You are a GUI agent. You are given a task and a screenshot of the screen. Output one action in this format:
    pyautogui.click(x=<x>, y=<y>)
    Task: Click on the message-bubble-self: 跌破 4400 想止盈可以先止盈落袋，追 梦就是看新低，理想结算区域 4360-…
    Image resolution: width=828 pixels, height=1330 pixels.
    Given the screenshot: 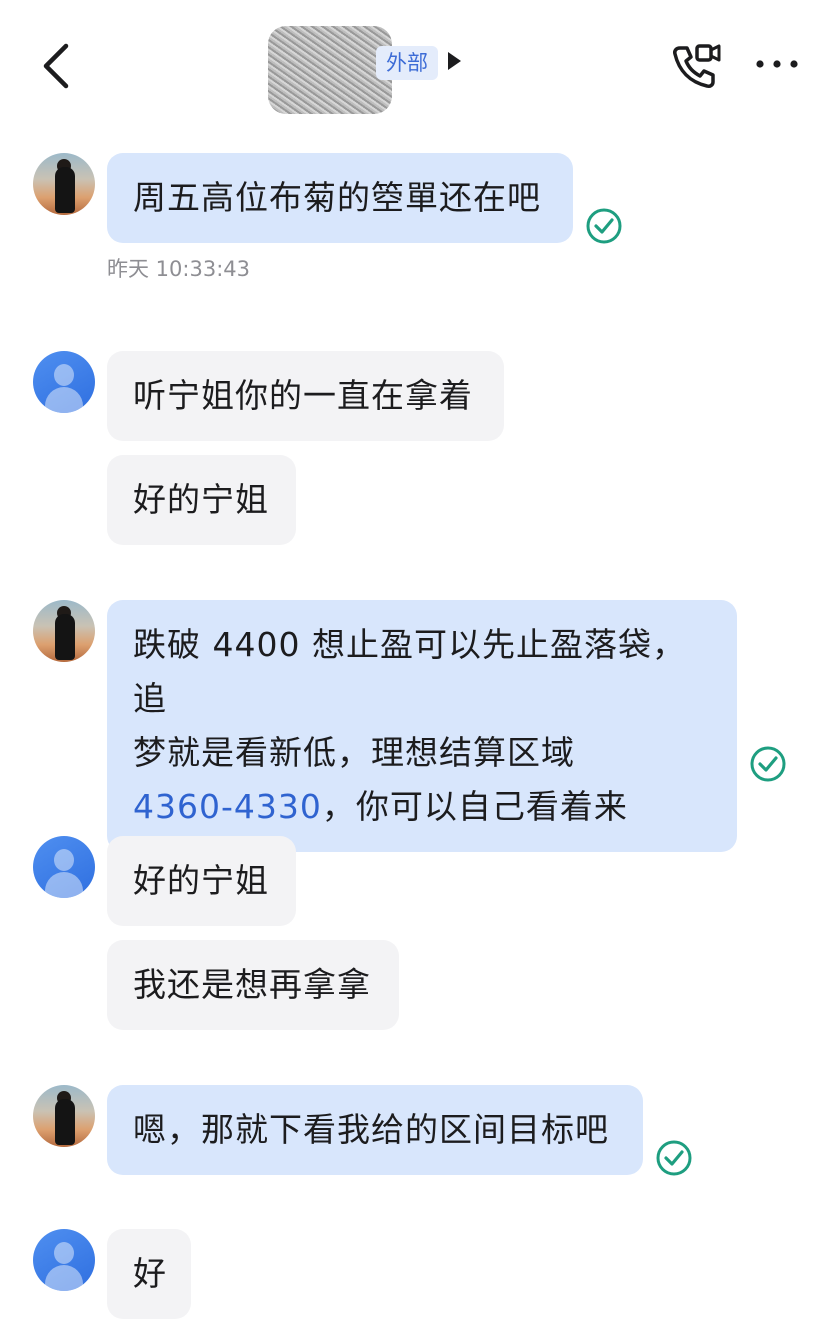 What is the action you would take?
    pyautogui.click(x=422, y=726)
    